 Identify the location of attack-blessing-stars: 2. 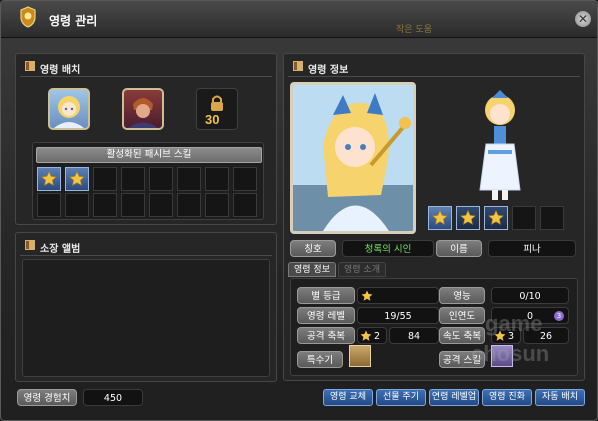
(372, 335).